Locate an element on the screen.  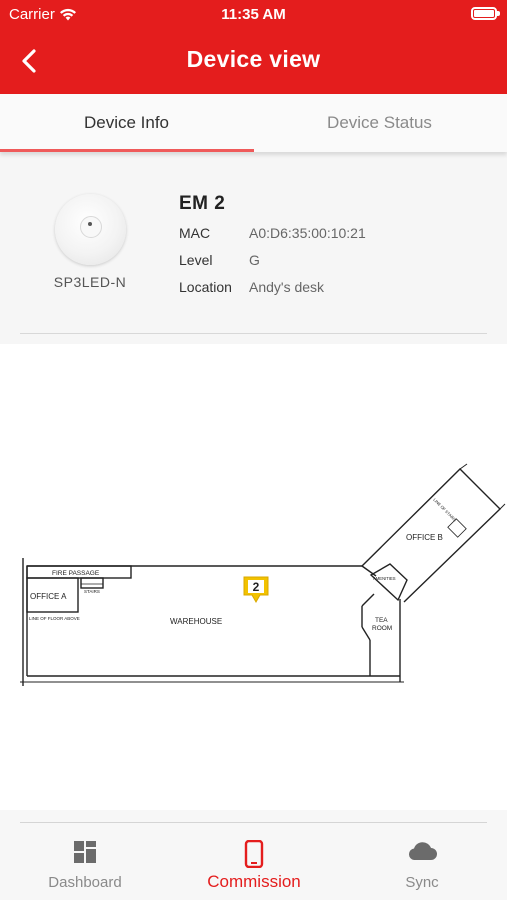
tab-label: Device Info is located at coordinates (126, 122).